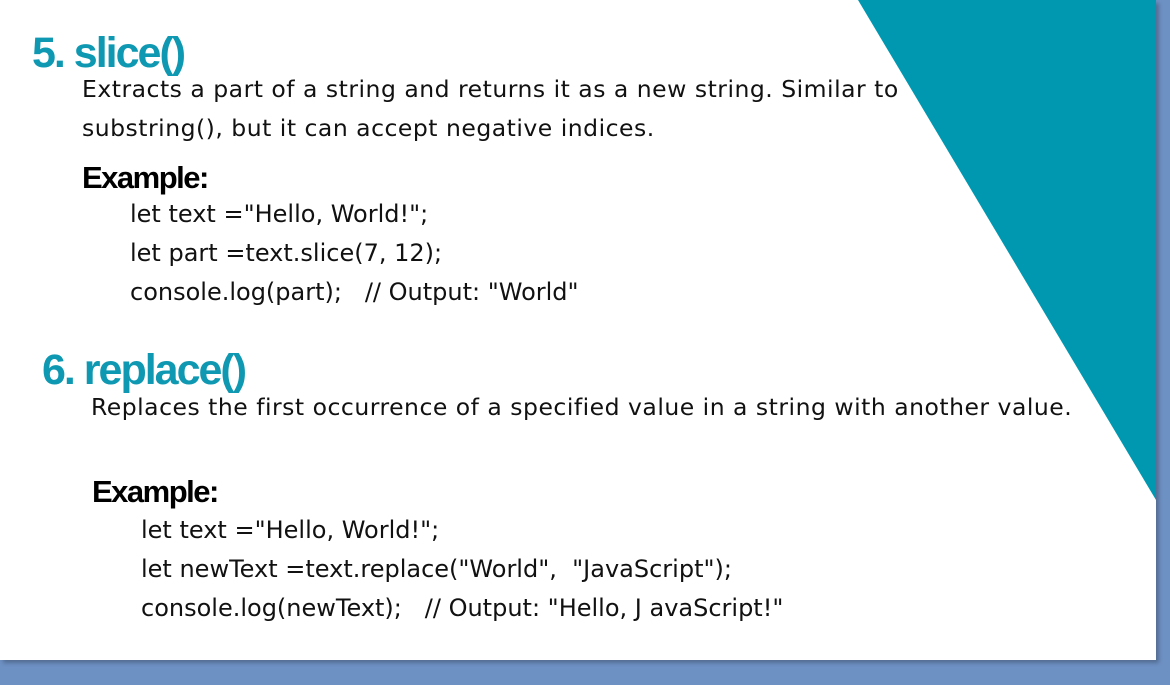 This screenshot has width=1170, height=685. What do you see at coordinates (145, 177) in the screenshot?
I see `example-label-slice: Example:` at bounding box center [145, 177].